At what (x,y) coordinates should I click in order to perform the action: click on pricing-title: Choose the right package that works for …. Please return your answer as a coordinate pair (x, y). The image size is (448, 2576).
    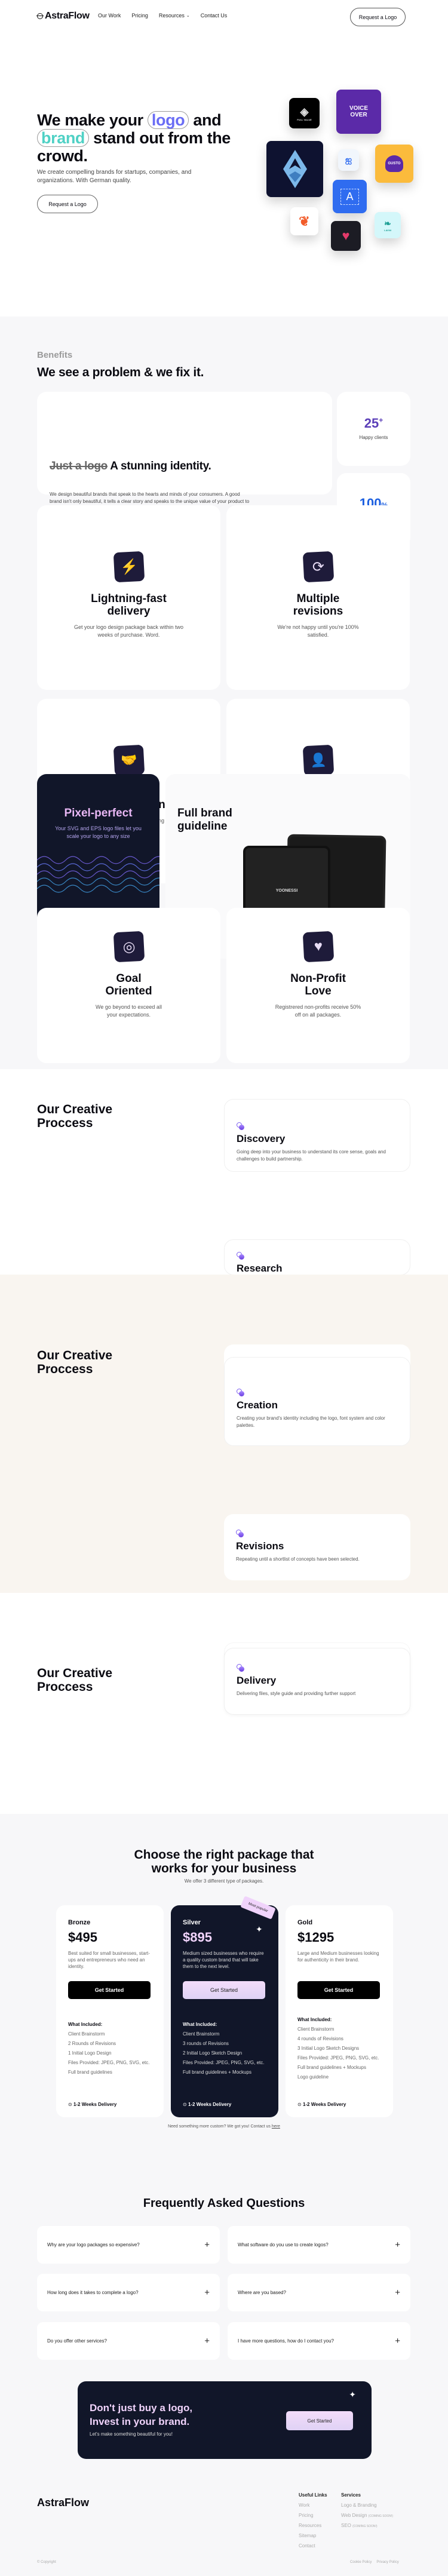
    Looking at the image, I should click on (224, 1861).